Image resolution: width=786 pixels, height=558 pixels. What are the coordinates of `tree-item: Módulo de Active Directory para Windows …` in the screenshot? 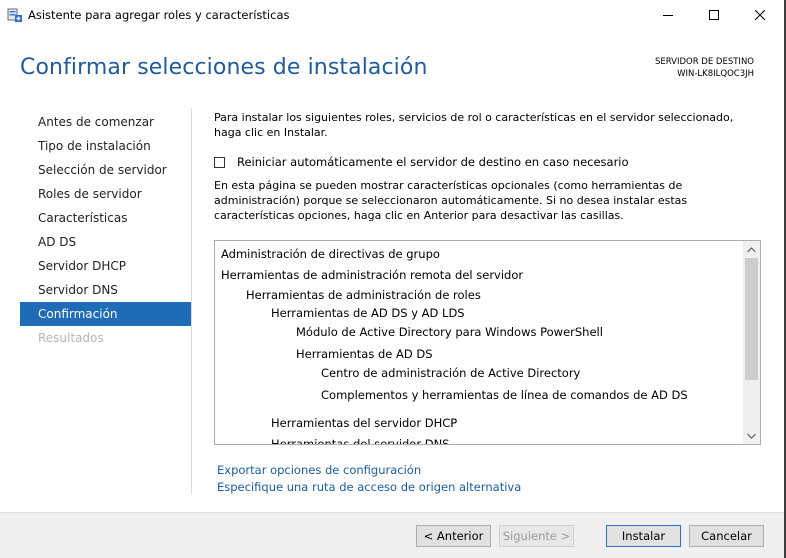 It's located at (449, 332).